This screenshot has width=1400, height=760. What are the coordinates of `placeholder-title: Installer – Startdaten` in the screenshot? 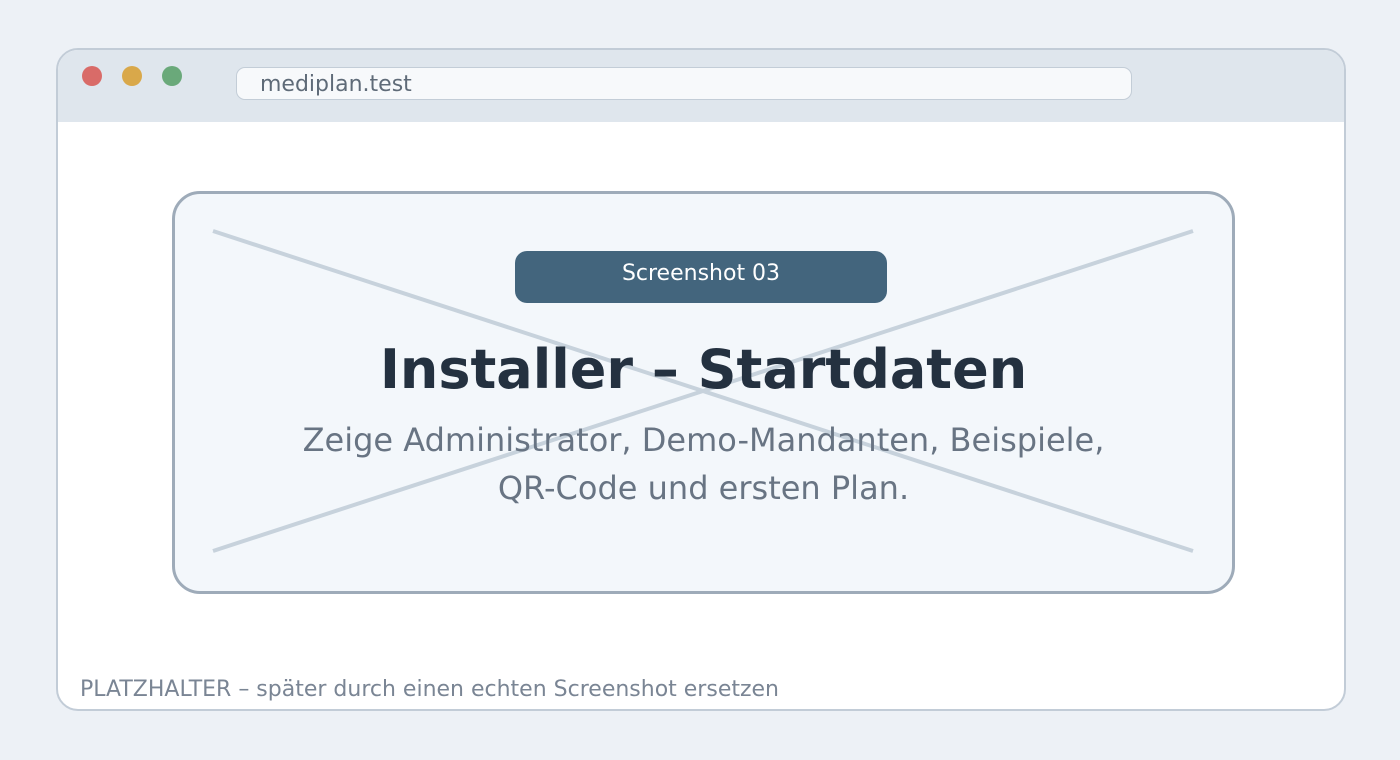 It's located at (703, 369).